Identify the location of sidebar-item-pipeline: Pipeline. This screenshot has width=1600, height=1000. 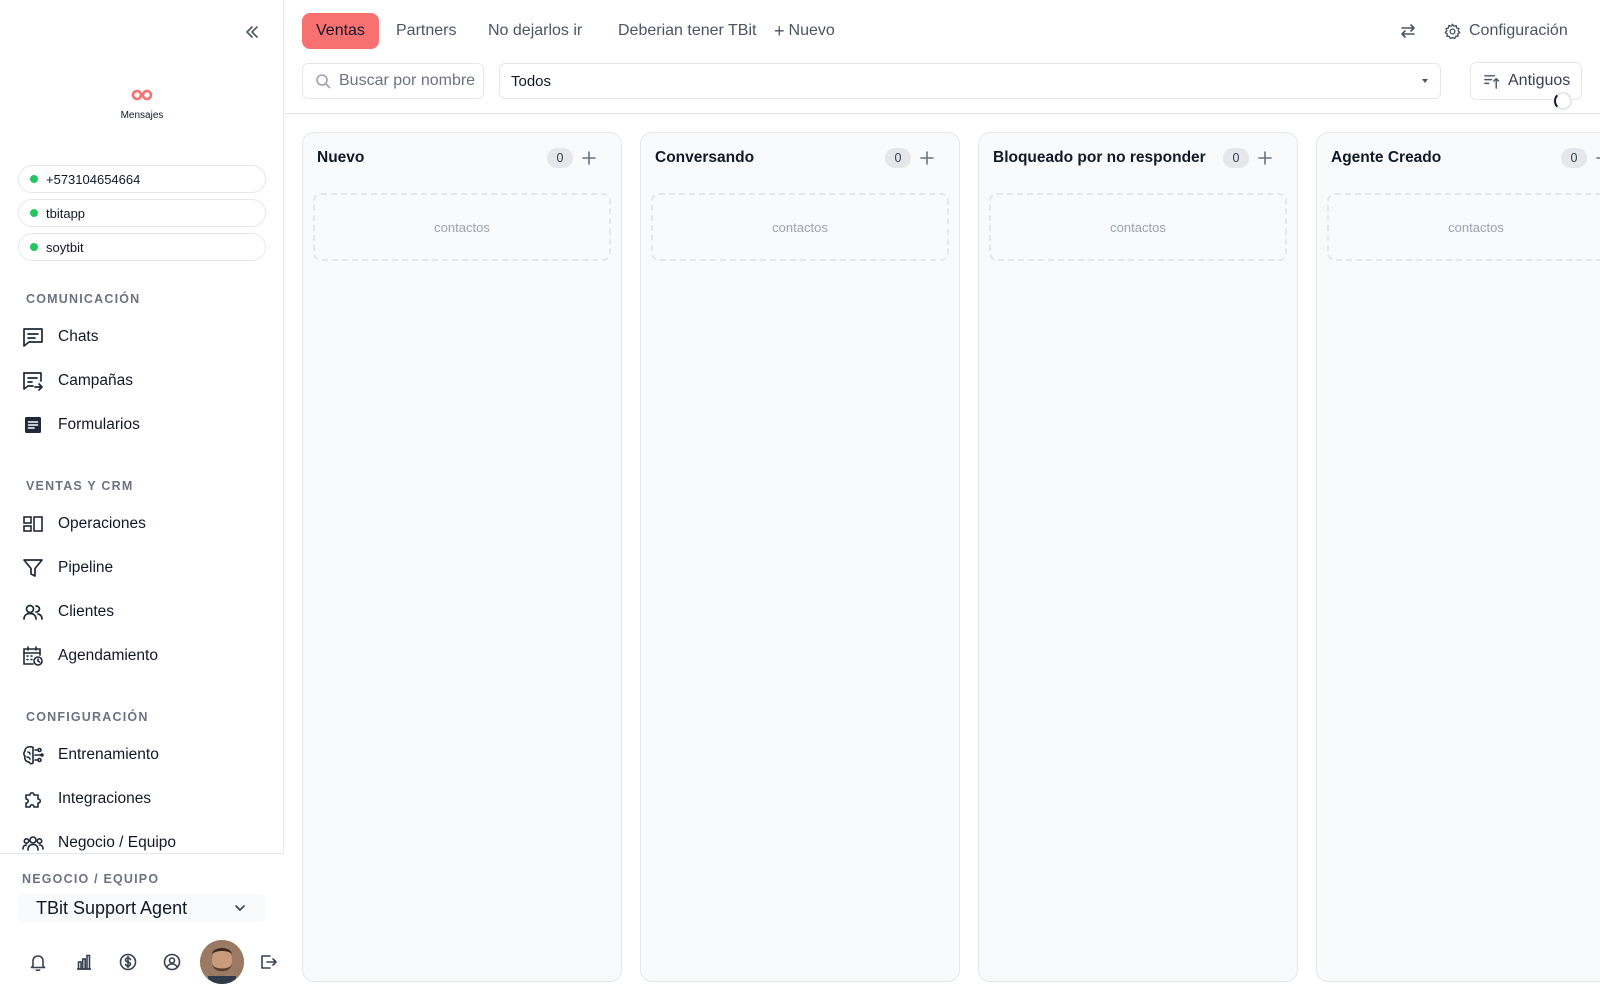
(67, 568).